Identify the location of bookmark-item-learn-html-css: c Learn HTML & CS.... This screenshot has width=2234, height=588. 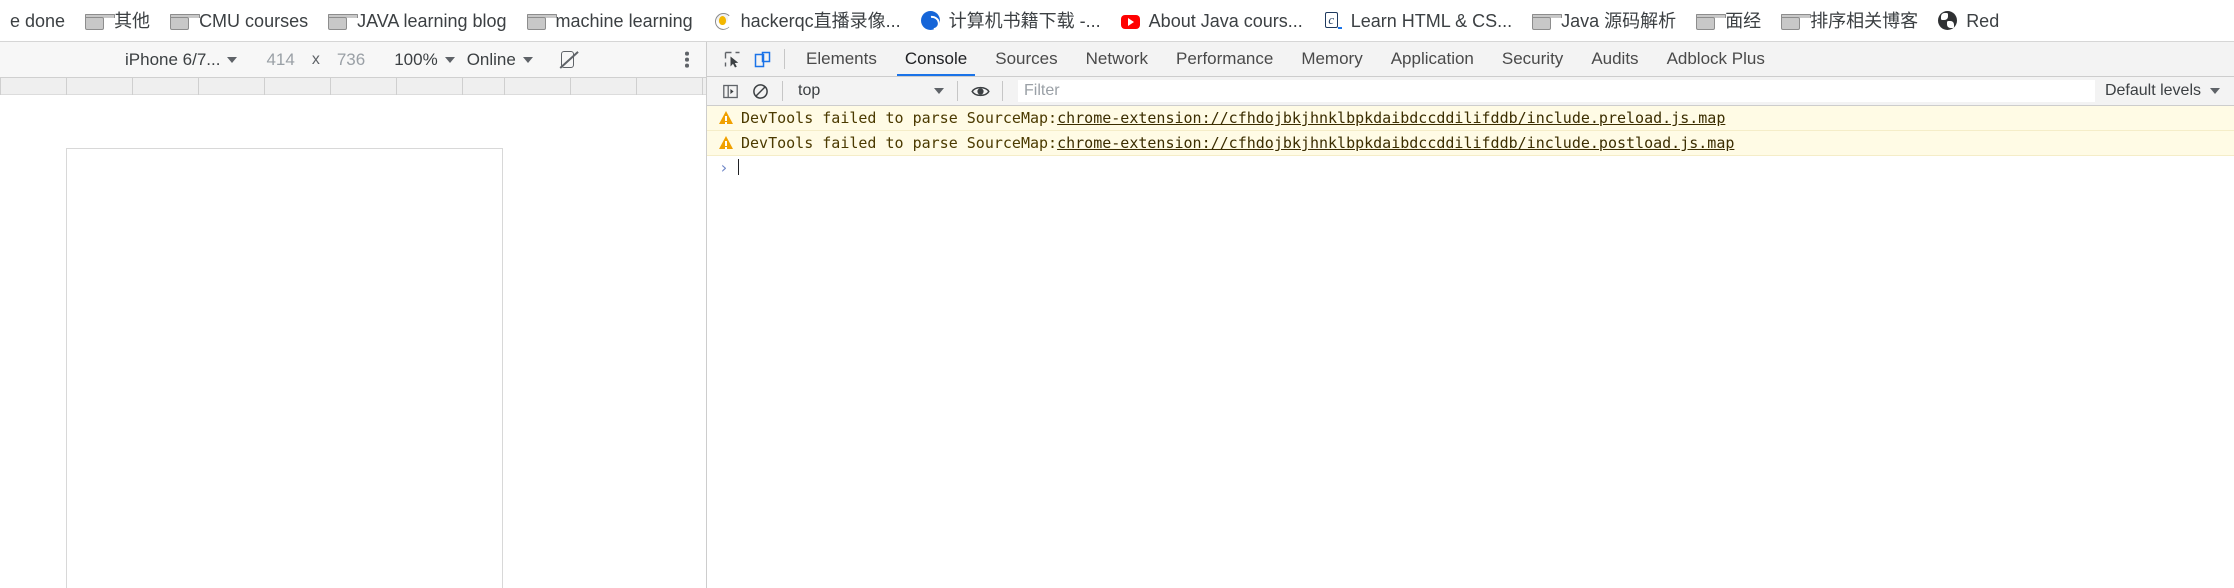
(1417, 21).